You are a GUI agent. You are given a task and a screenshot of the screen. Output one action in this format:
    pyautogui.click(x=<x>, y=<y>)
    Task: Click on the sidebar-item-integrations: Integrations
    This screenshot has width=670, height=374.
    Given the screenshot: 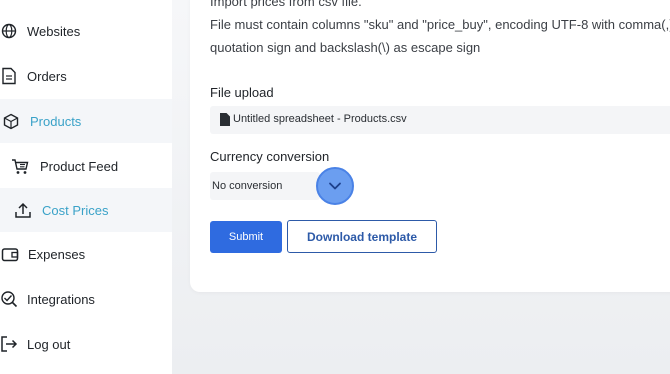 What is the action you would take?
    pyautogui.click(x=86, y=299)
    